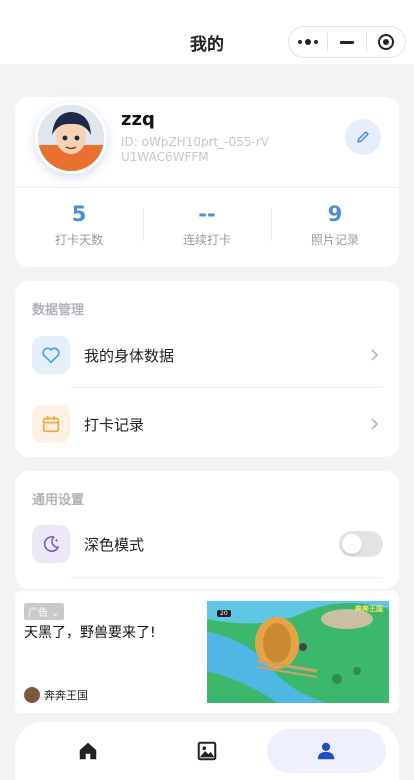 This screenshot has height=780, width=414. What do you see at coordinates (114, 425) in the screenshot?
I see `row-label: 打卡记录` at bounding box center [114, 425].